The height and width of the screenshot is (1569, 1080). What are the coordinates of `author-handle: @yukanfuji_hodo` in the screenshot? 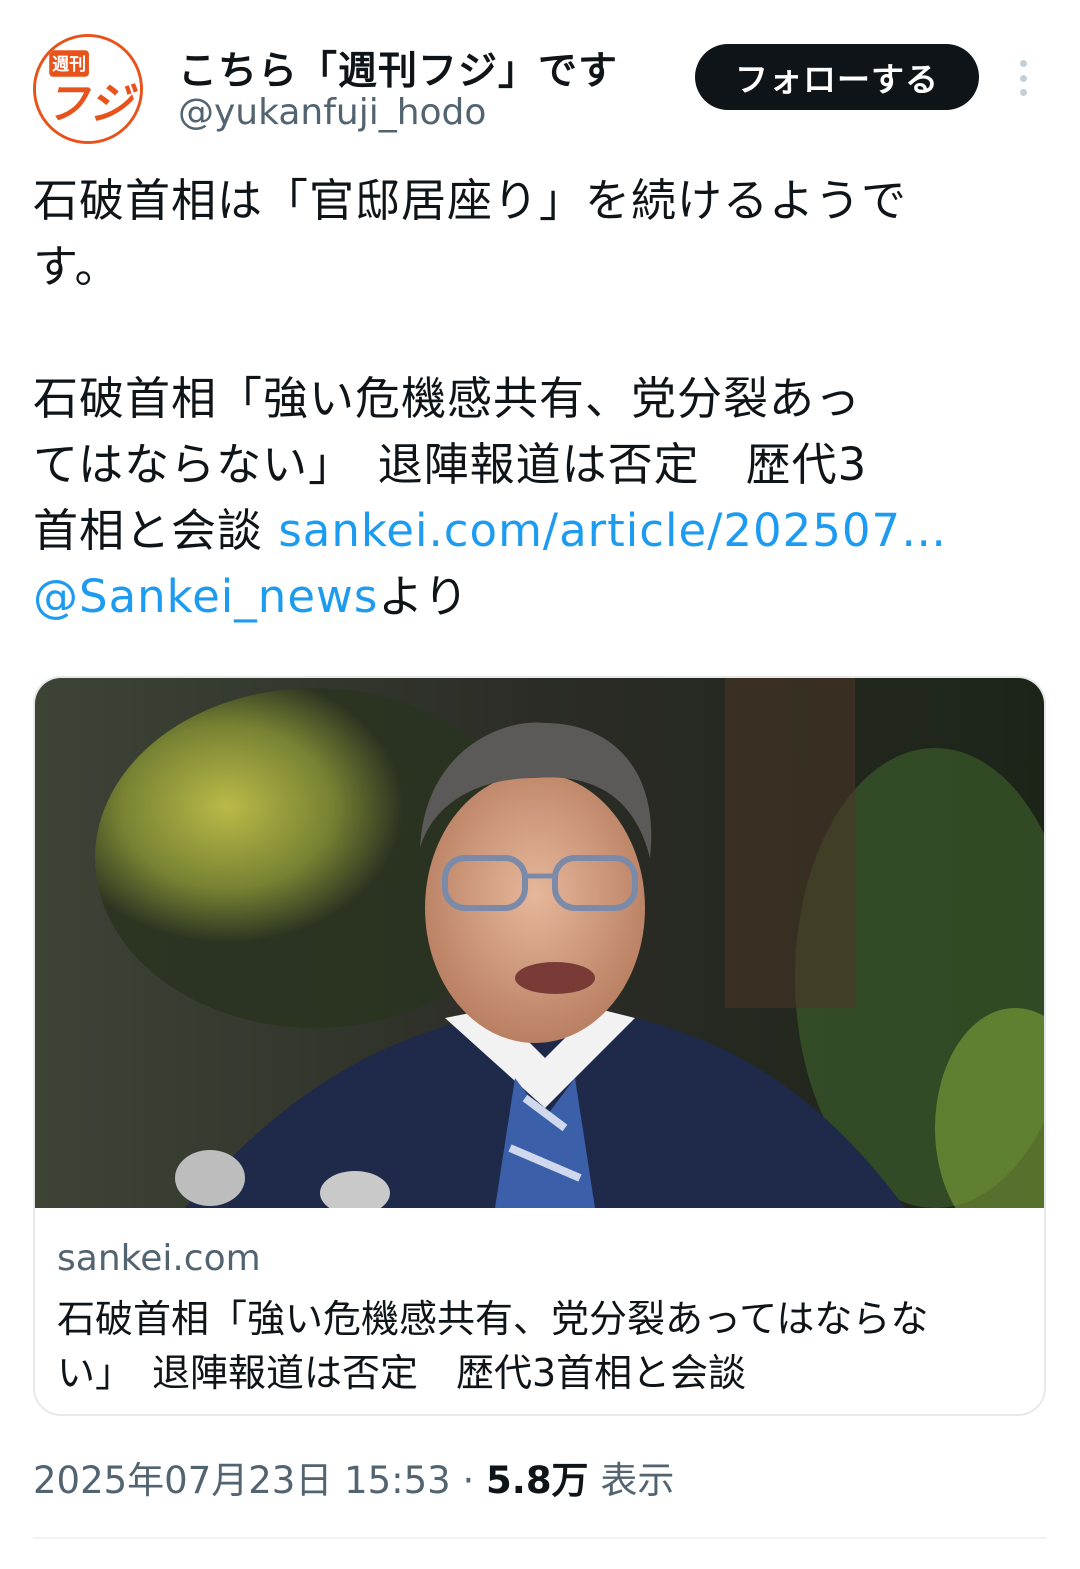 It's located at (332, 112).